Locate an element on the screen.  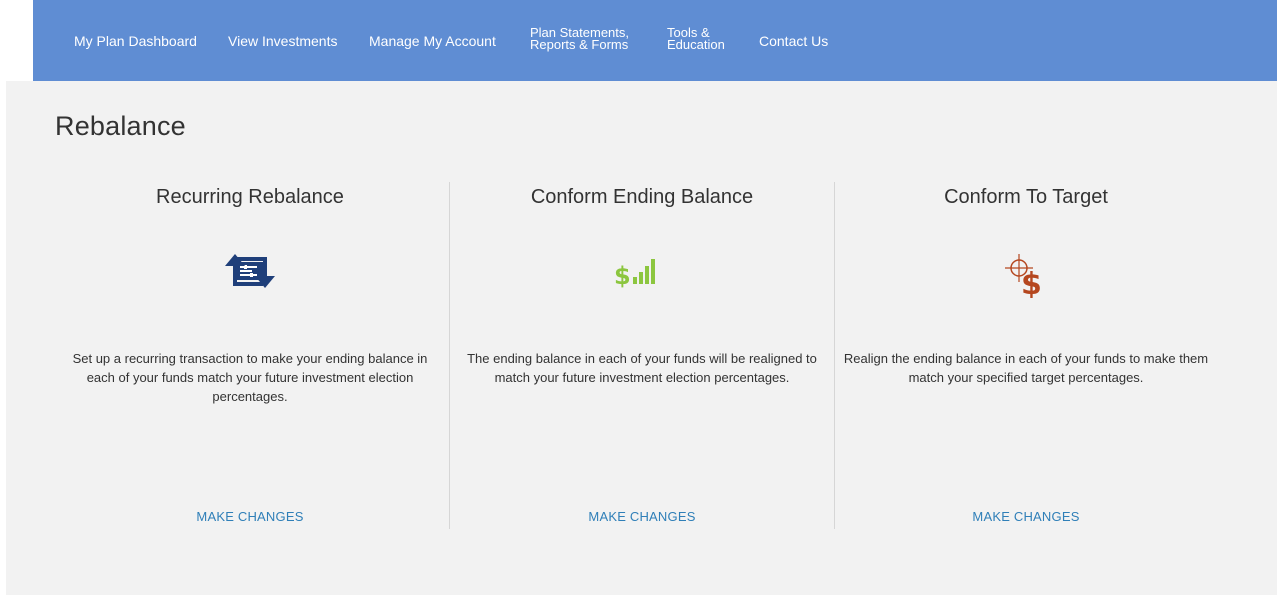
nav-plan-statements-line2: Reports & Forms is located at coordinates (579, 44).